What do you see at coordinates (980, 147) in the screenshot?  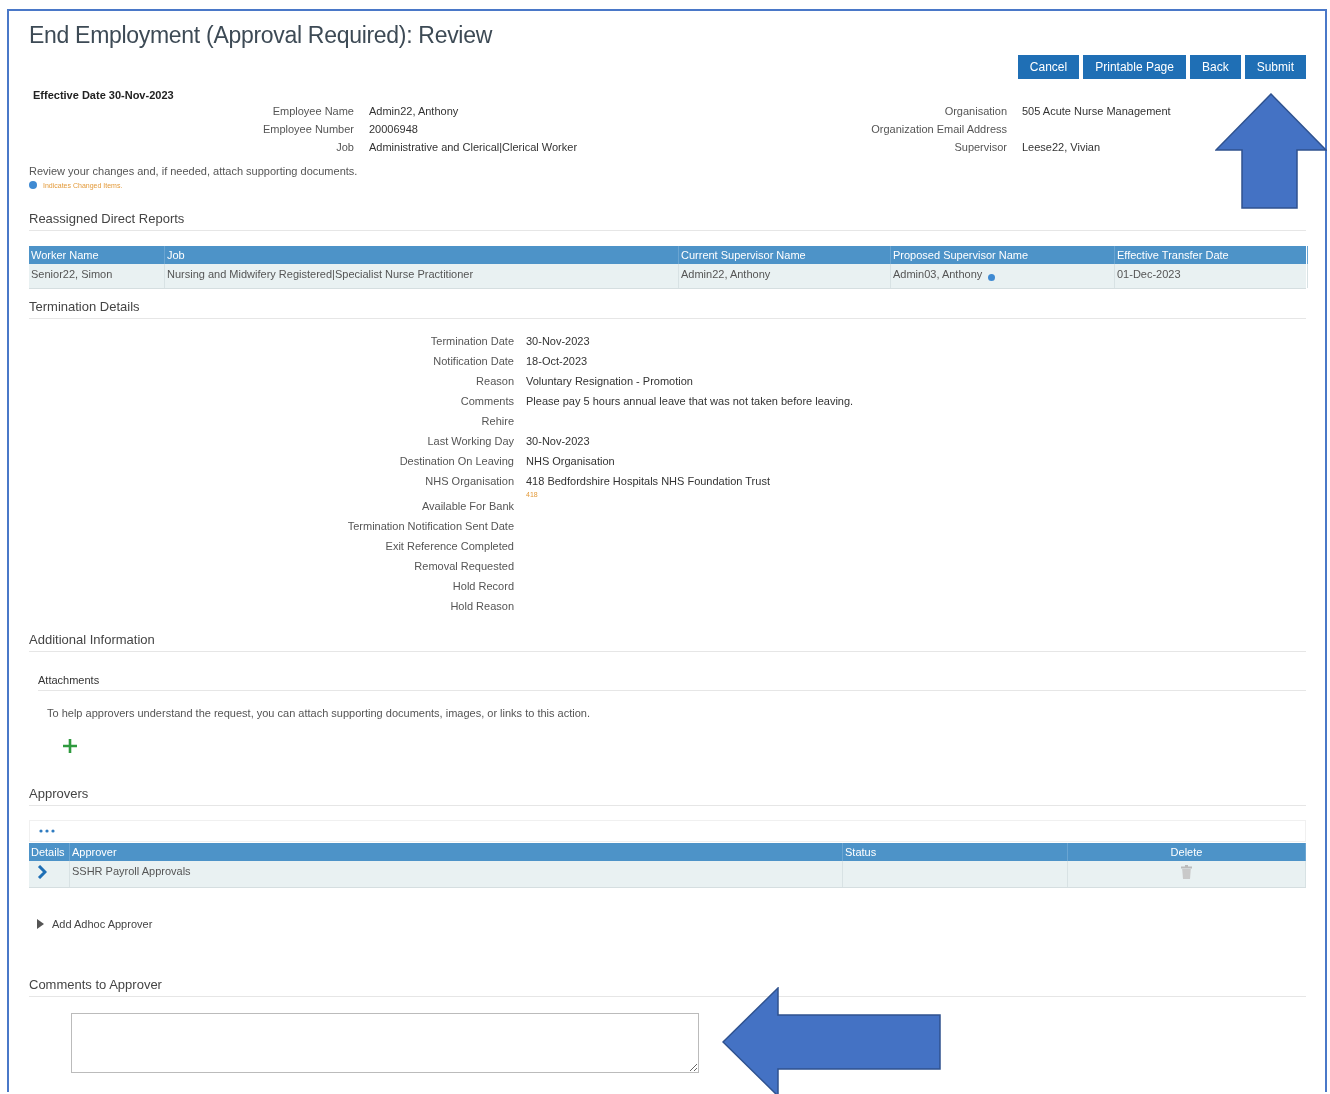 I see `field-label: Supervisor` at bounding box center [980, 147].